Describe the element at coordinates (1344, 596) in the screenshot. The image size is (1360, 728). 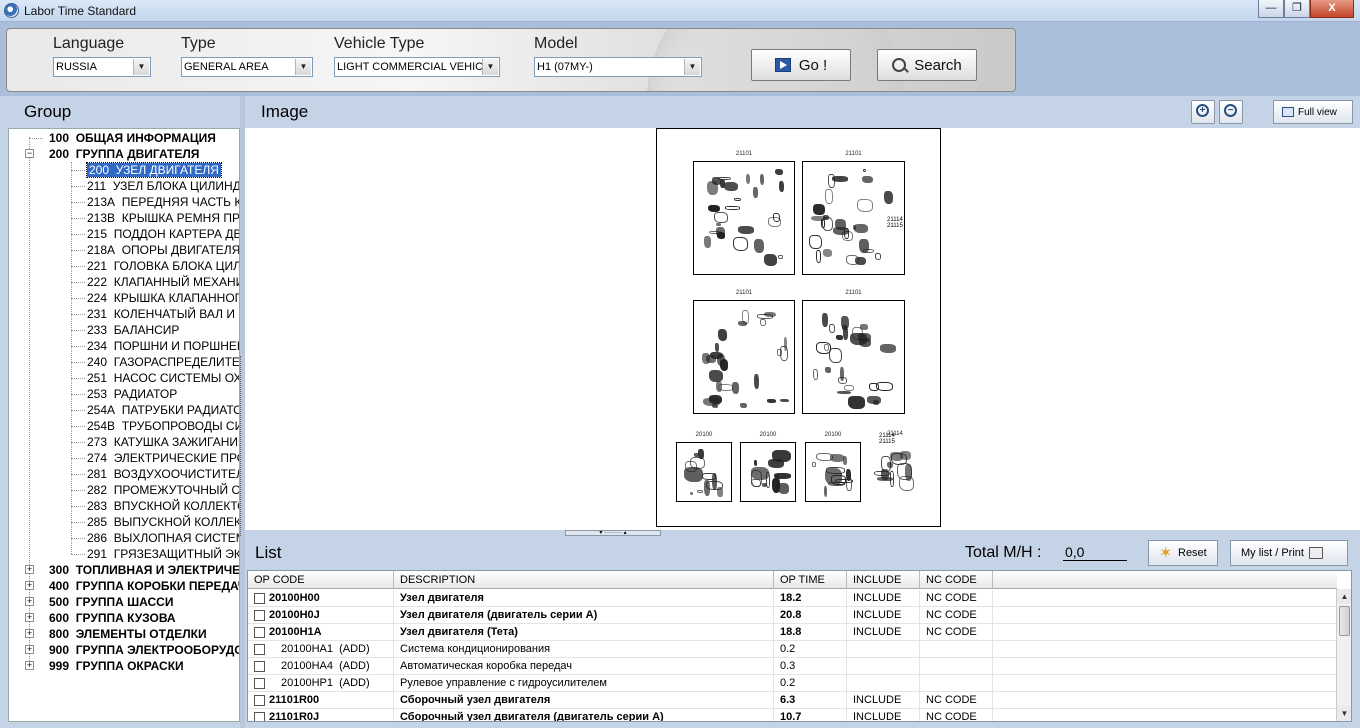
I see `scroll-up-icon: ▲` at that location.